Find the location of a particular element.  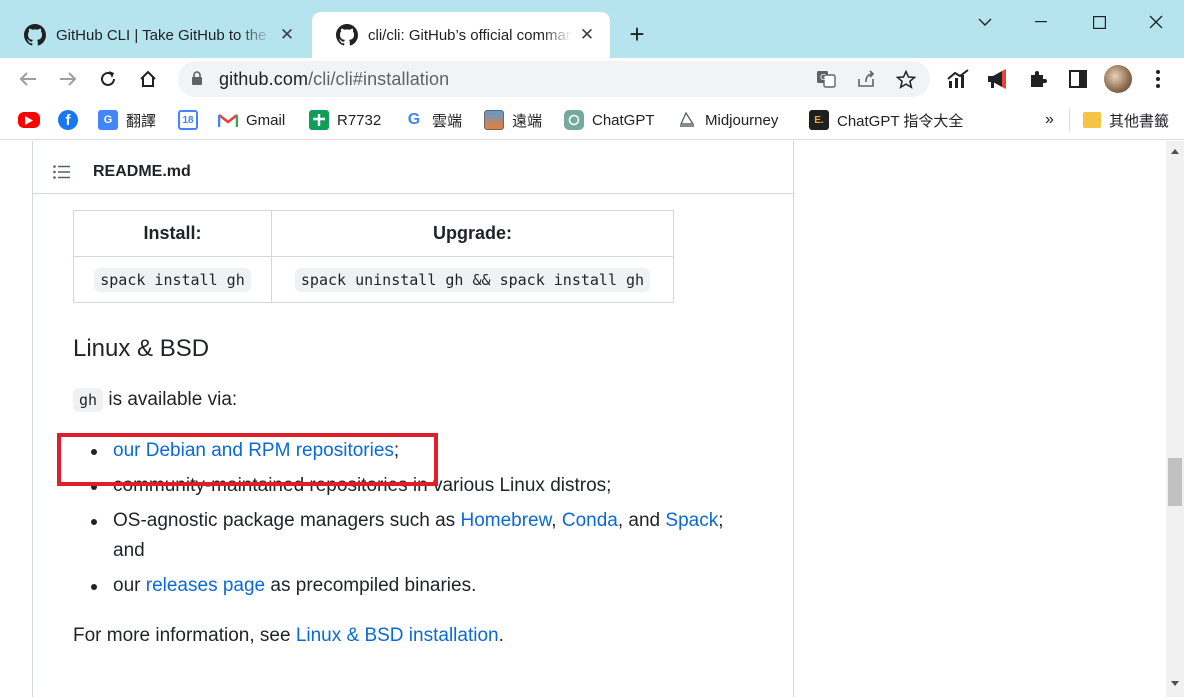

code-install: spack install gh is located at coordinates (172, 280).